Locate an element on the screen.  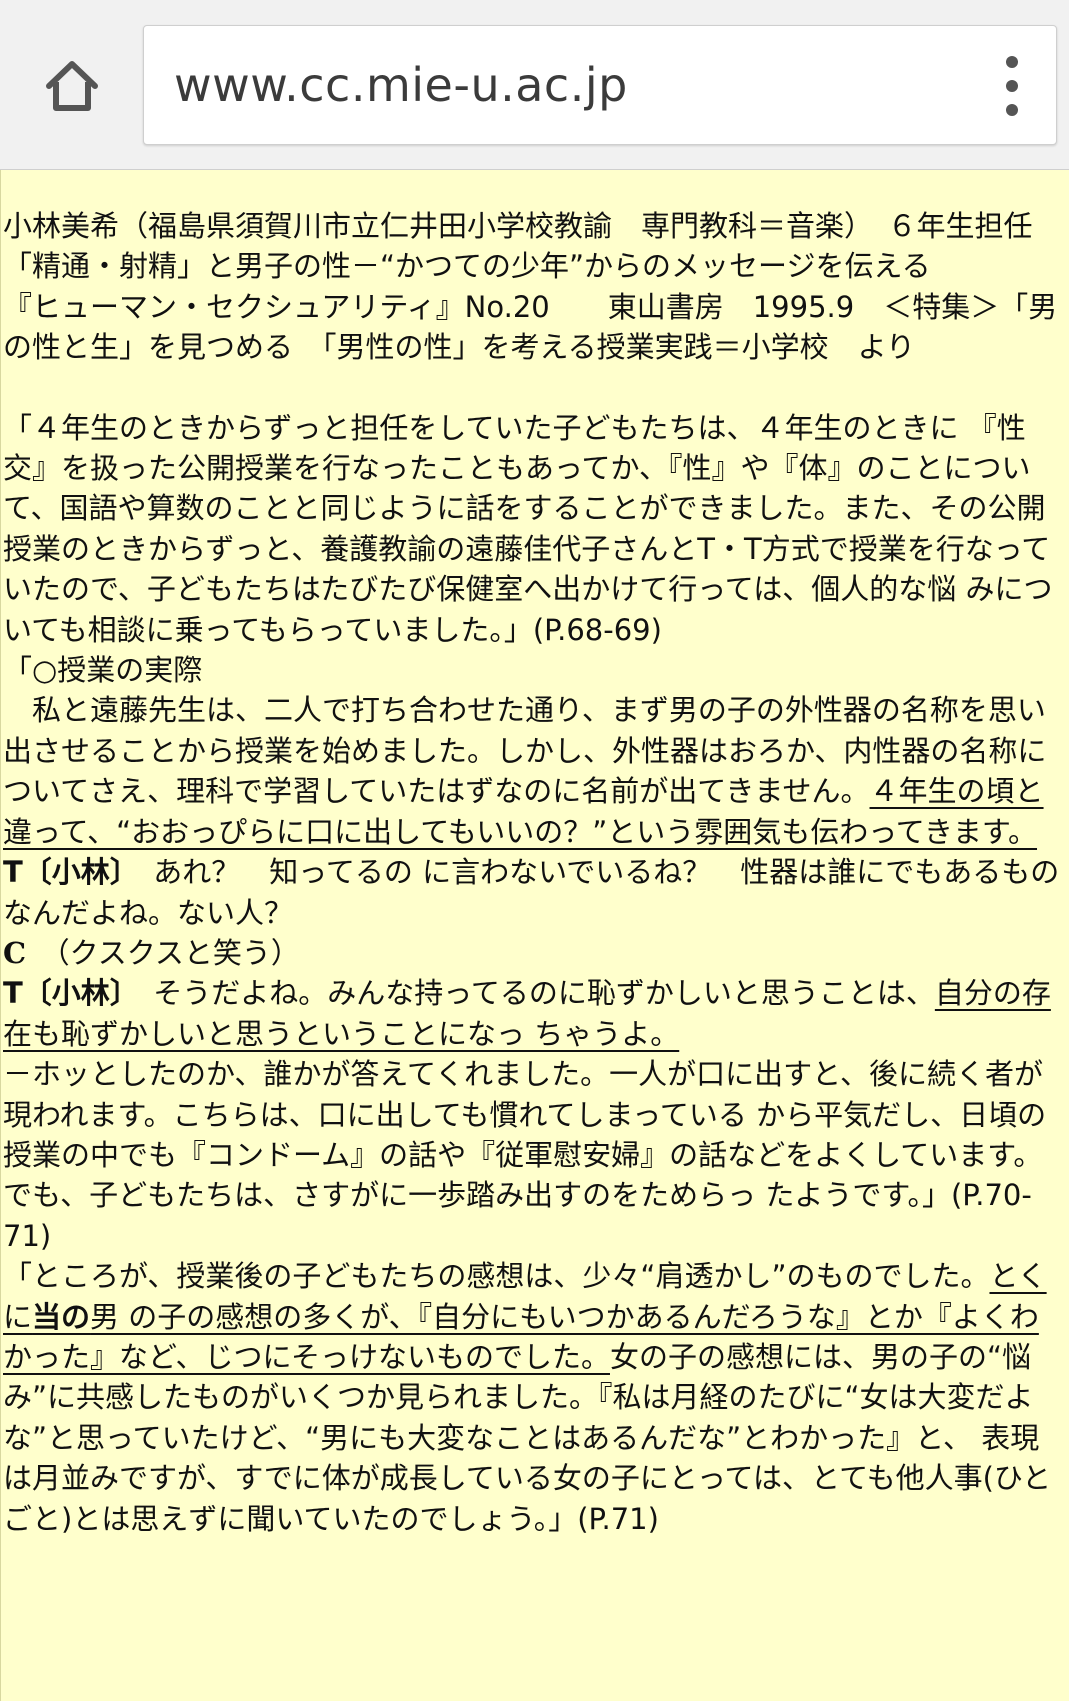
menu-button is located at coordinates (1012, 86).